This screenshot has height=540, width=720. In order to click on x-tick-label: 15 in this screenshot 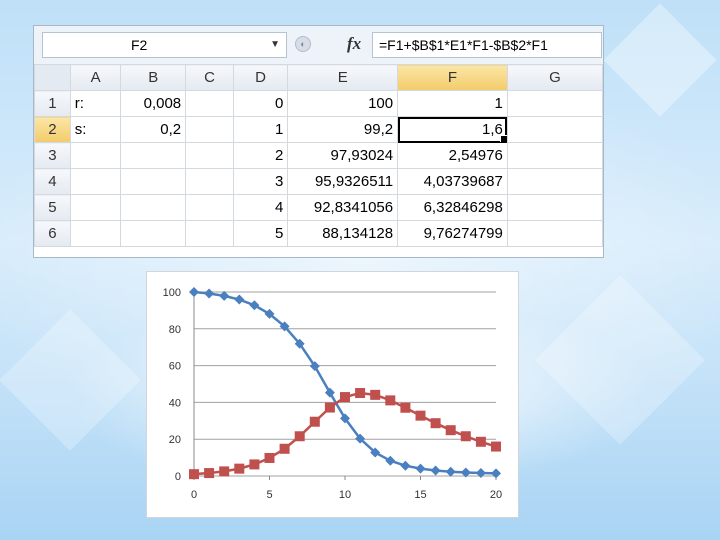, I will do `click(420, 495)`.